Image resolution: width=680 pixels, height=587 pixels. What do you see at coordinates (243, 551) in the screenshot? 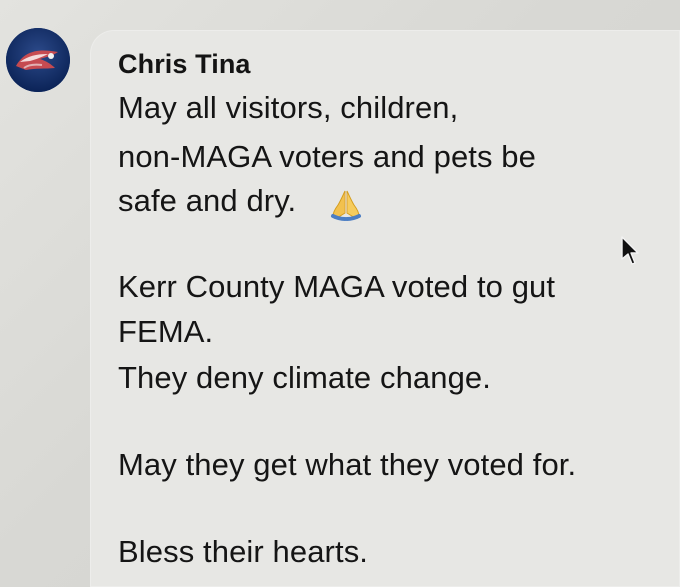
I see `message-line-8: Bless their hearts.` at bounding box center [243, 551].